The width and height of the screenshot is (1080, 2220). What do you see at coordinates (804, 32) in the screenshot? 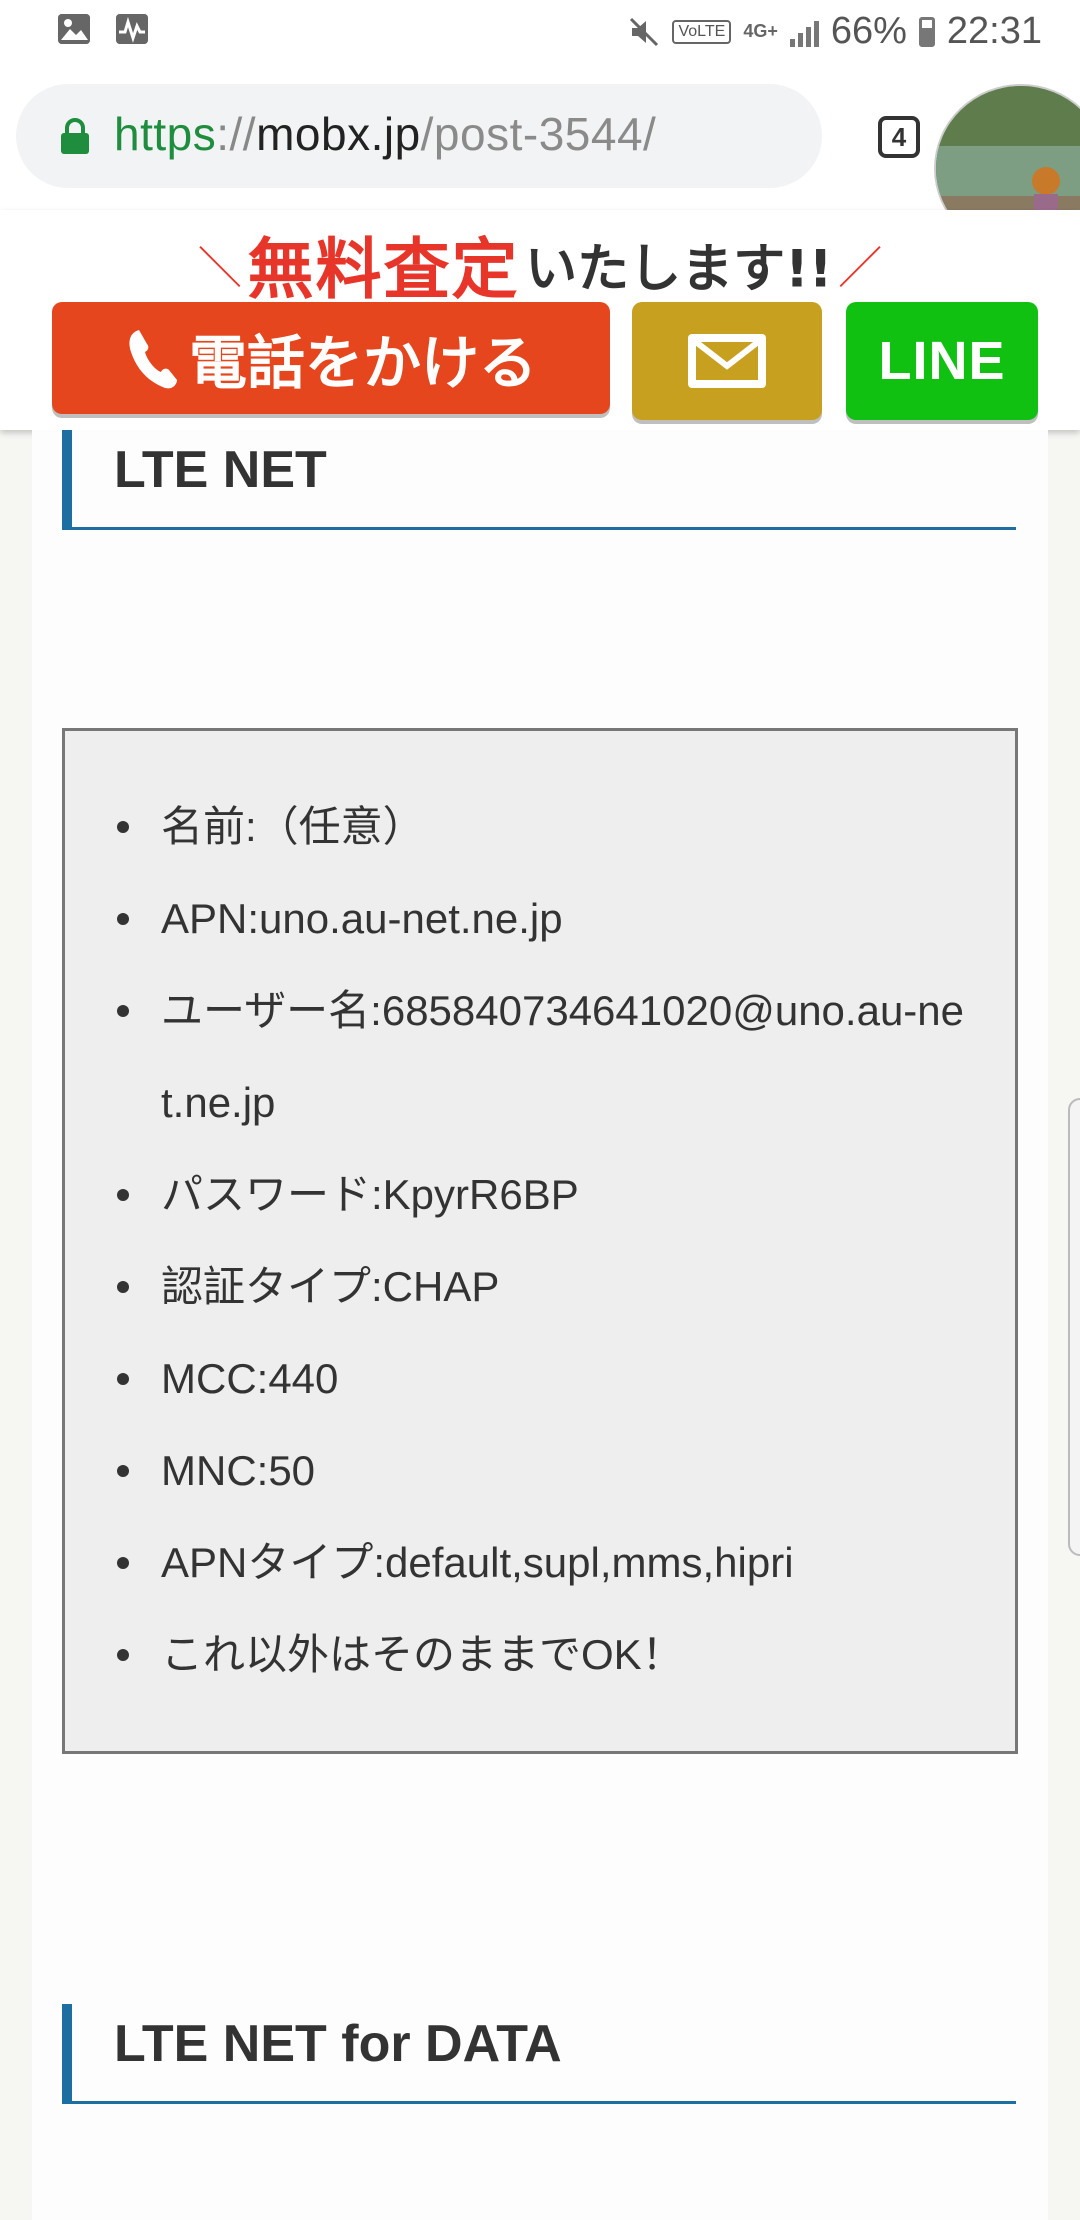
I see `signal-icon` at bounding box center [804, 32].